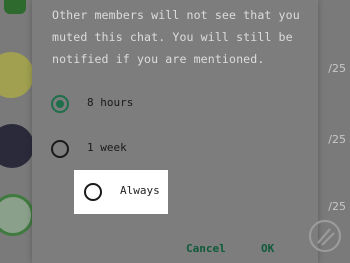 This screenshot has width=350, height=263. Describe the element at coordinates (206, 248) in the screenshot. I see `cancel-button: Cancel` at that location.